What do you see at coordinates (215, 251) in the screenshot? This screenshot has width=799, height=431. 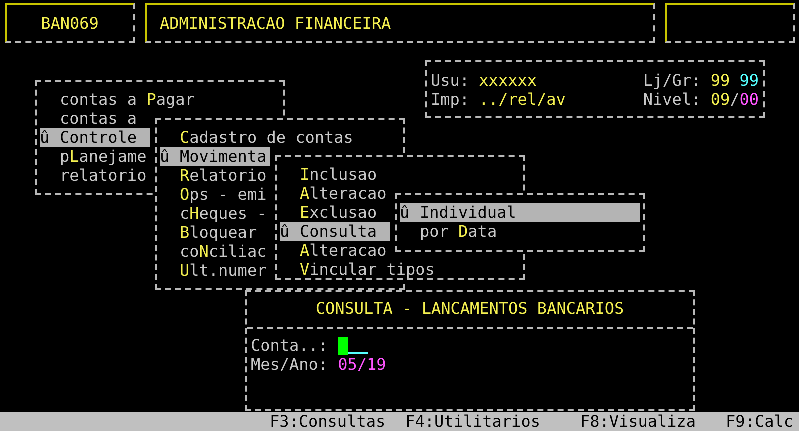 I see `menu-item: coNciliac` at bounding box center [215, 251].